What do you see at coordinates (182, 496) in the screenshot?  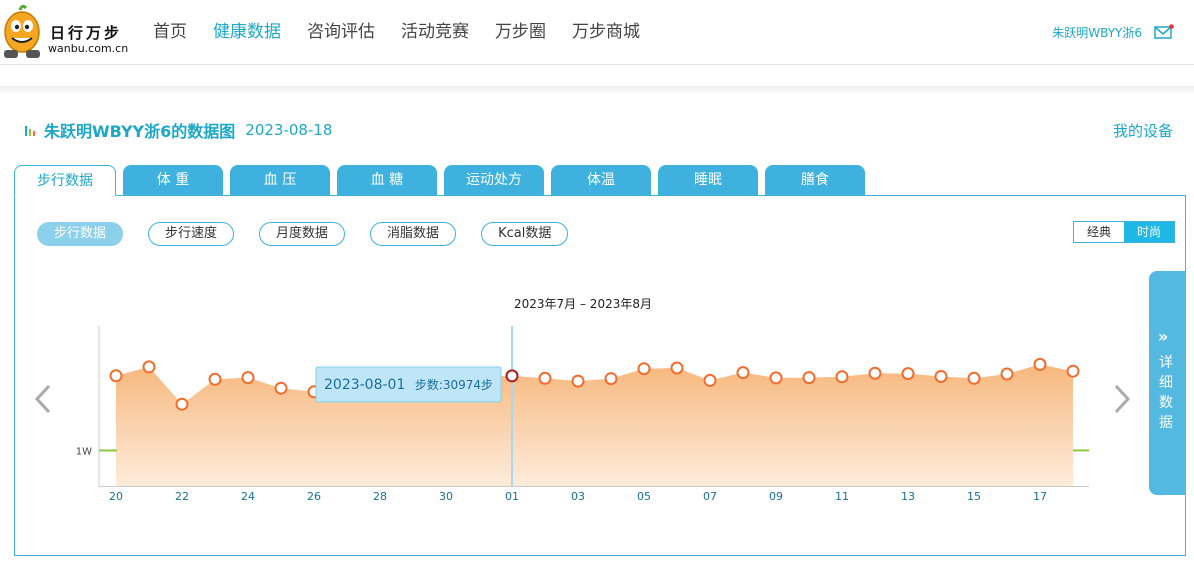 I see `x-tick-label: 22` at bounding box center [182, 496].